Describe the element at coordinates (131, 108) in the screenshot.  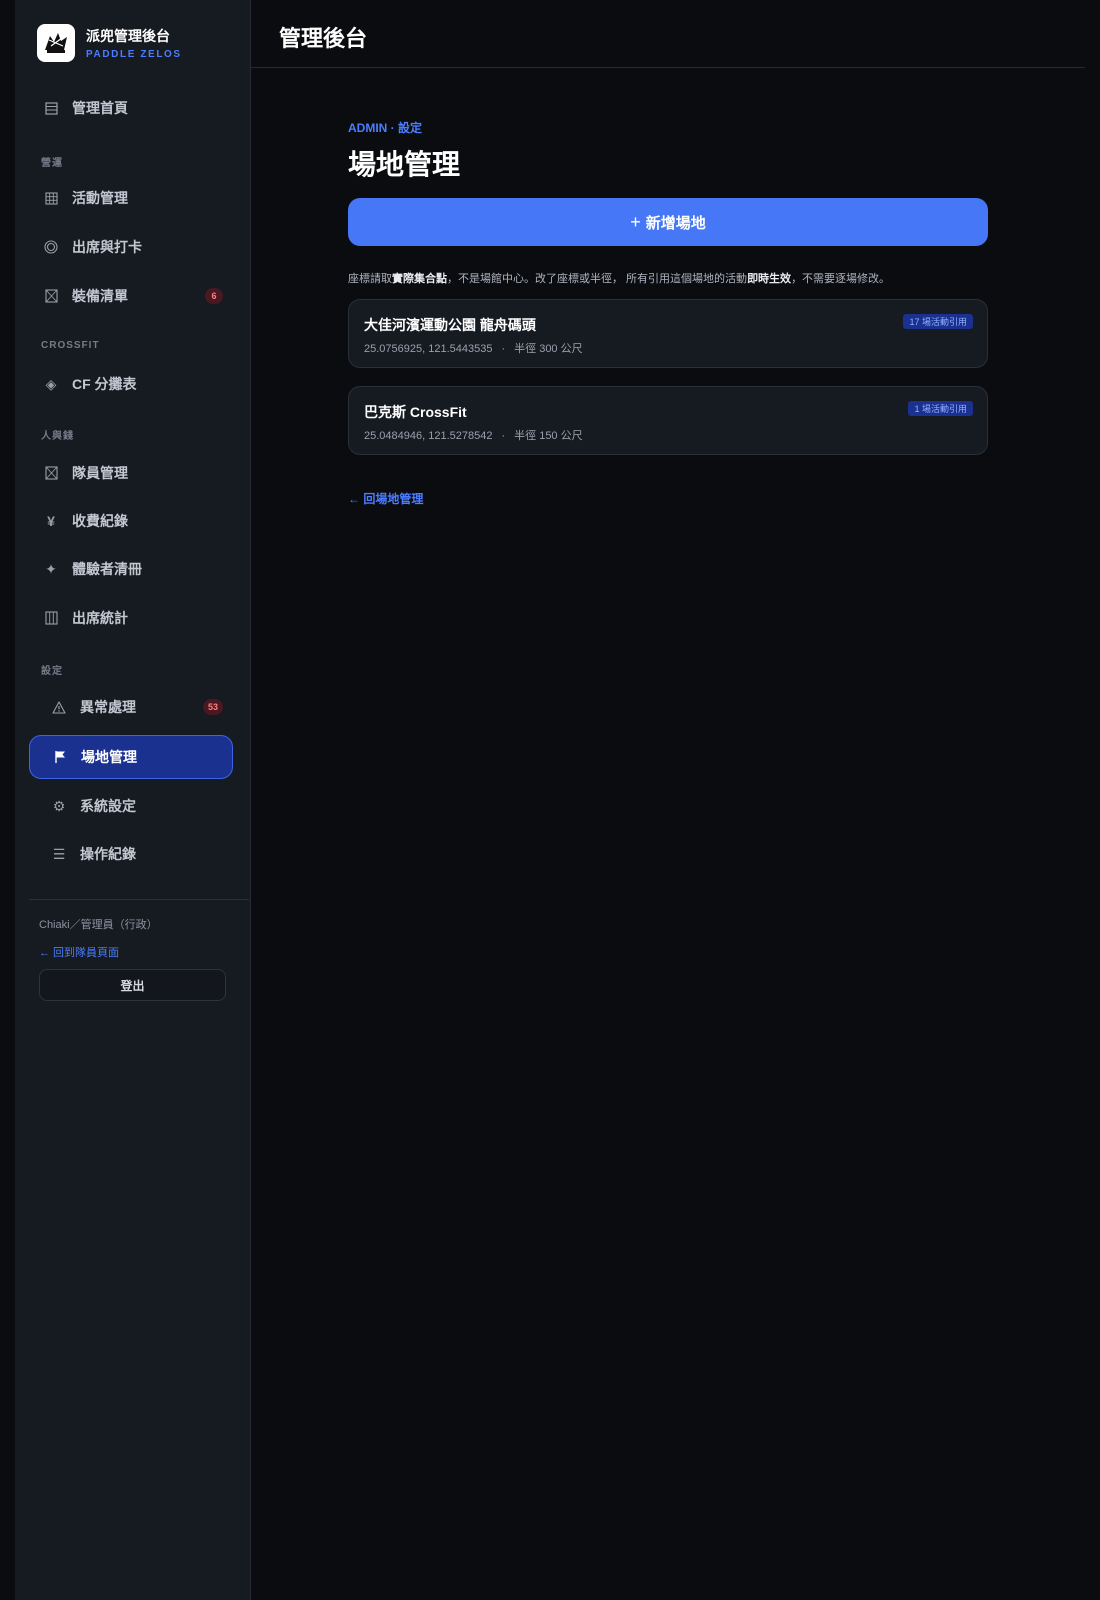
I see `sidebar-item-home: 管理首頁` at that location.